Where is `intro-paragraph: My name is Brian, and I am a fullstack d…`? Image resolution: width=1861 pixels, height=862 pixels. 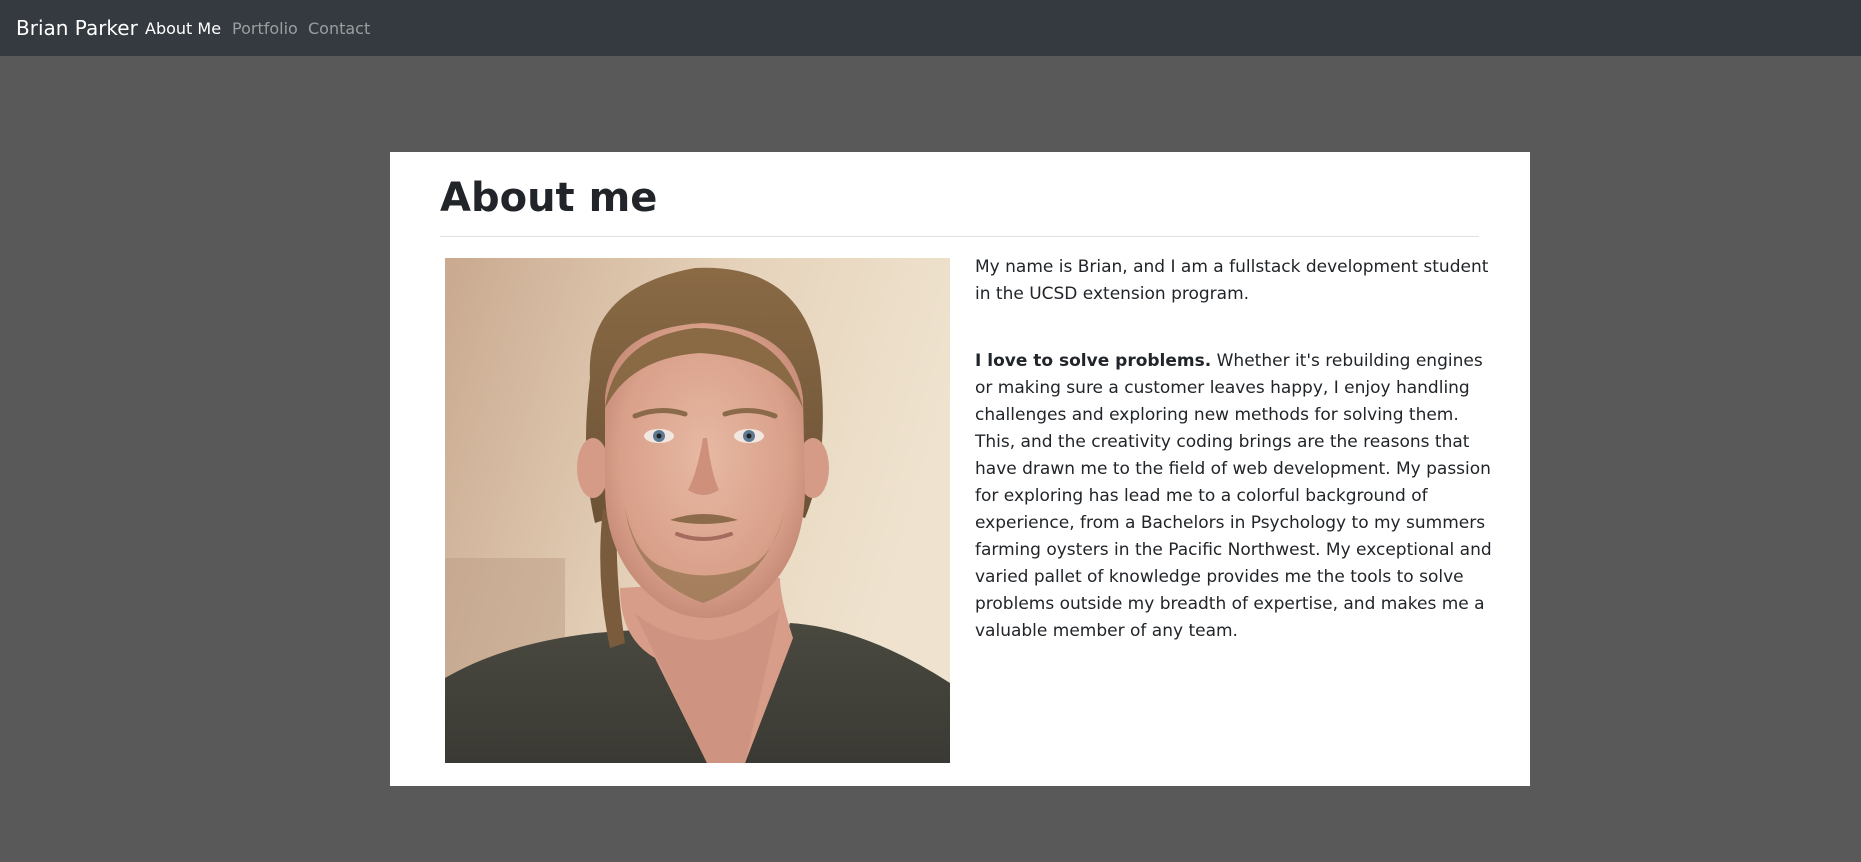 intro-paragraph: My name is Brian, and I am a fullstack d… is located at coordinates (1232, 280).